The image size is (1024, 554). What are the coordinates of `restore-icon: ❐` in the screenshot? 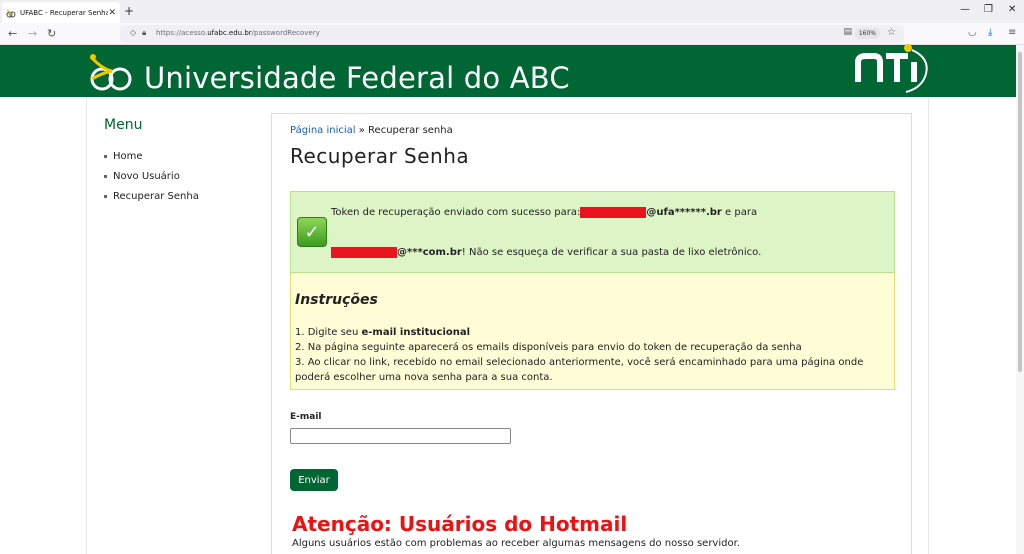 It's located at (988, 9).